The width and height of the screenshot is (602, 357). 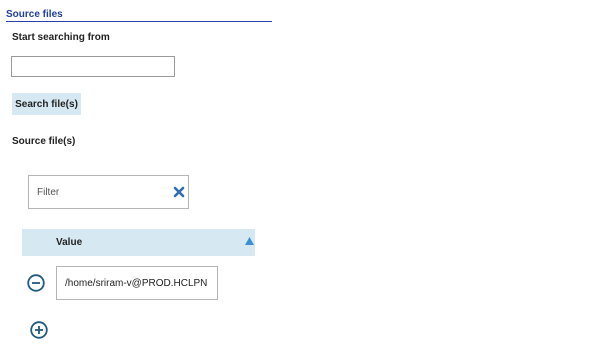 What do you see at coordinates (249, 241) in the screenshot?
I see `sort-ascending-icon` at bounding box center [249, 241].